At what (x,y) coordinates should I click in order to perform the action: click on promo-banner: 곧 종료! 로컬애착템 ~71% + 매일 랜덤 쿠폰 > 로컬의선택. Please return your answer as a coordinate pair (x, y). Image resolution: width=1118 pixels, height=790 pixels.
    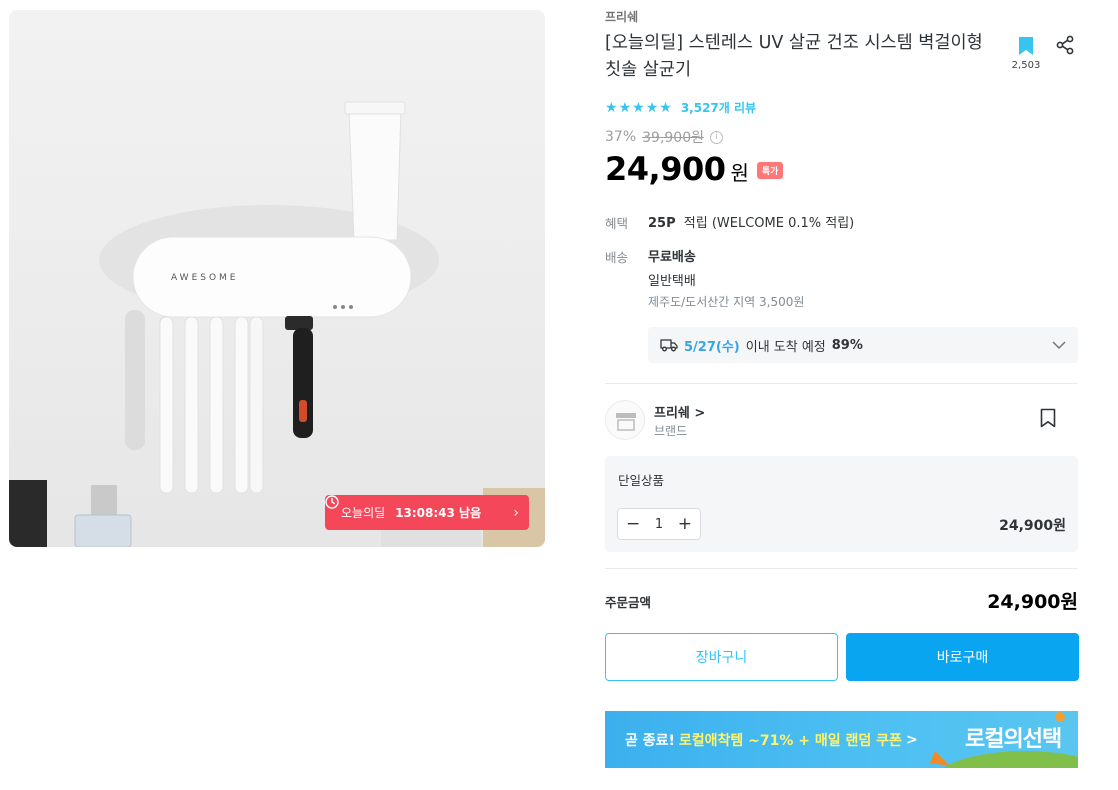
    Looking at the image, I should click on (841, 739).